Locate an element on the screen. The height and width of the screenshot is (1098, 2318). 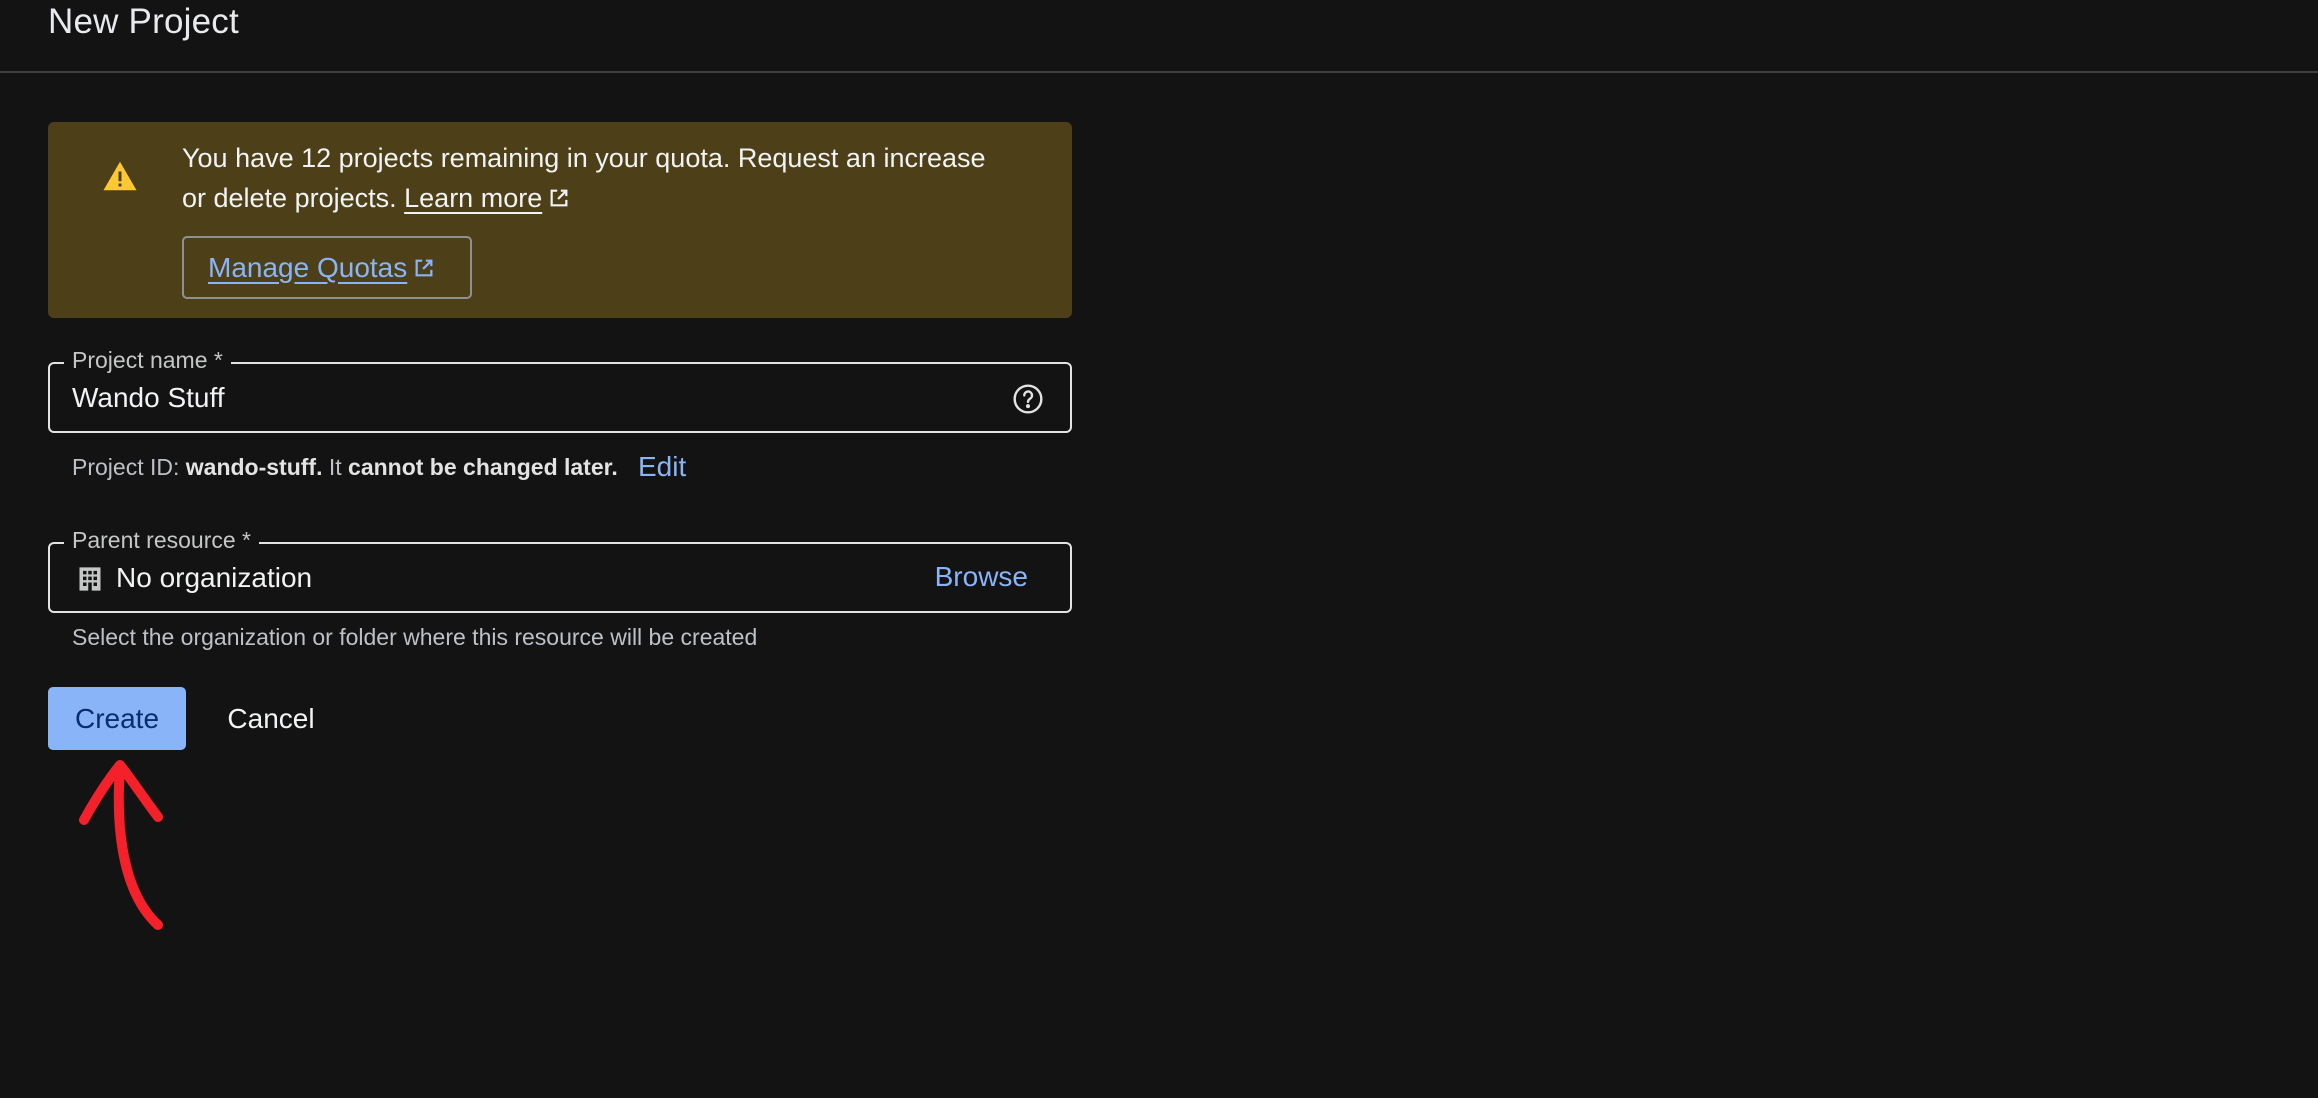
organization-icon is located at coordinates (90, 579).